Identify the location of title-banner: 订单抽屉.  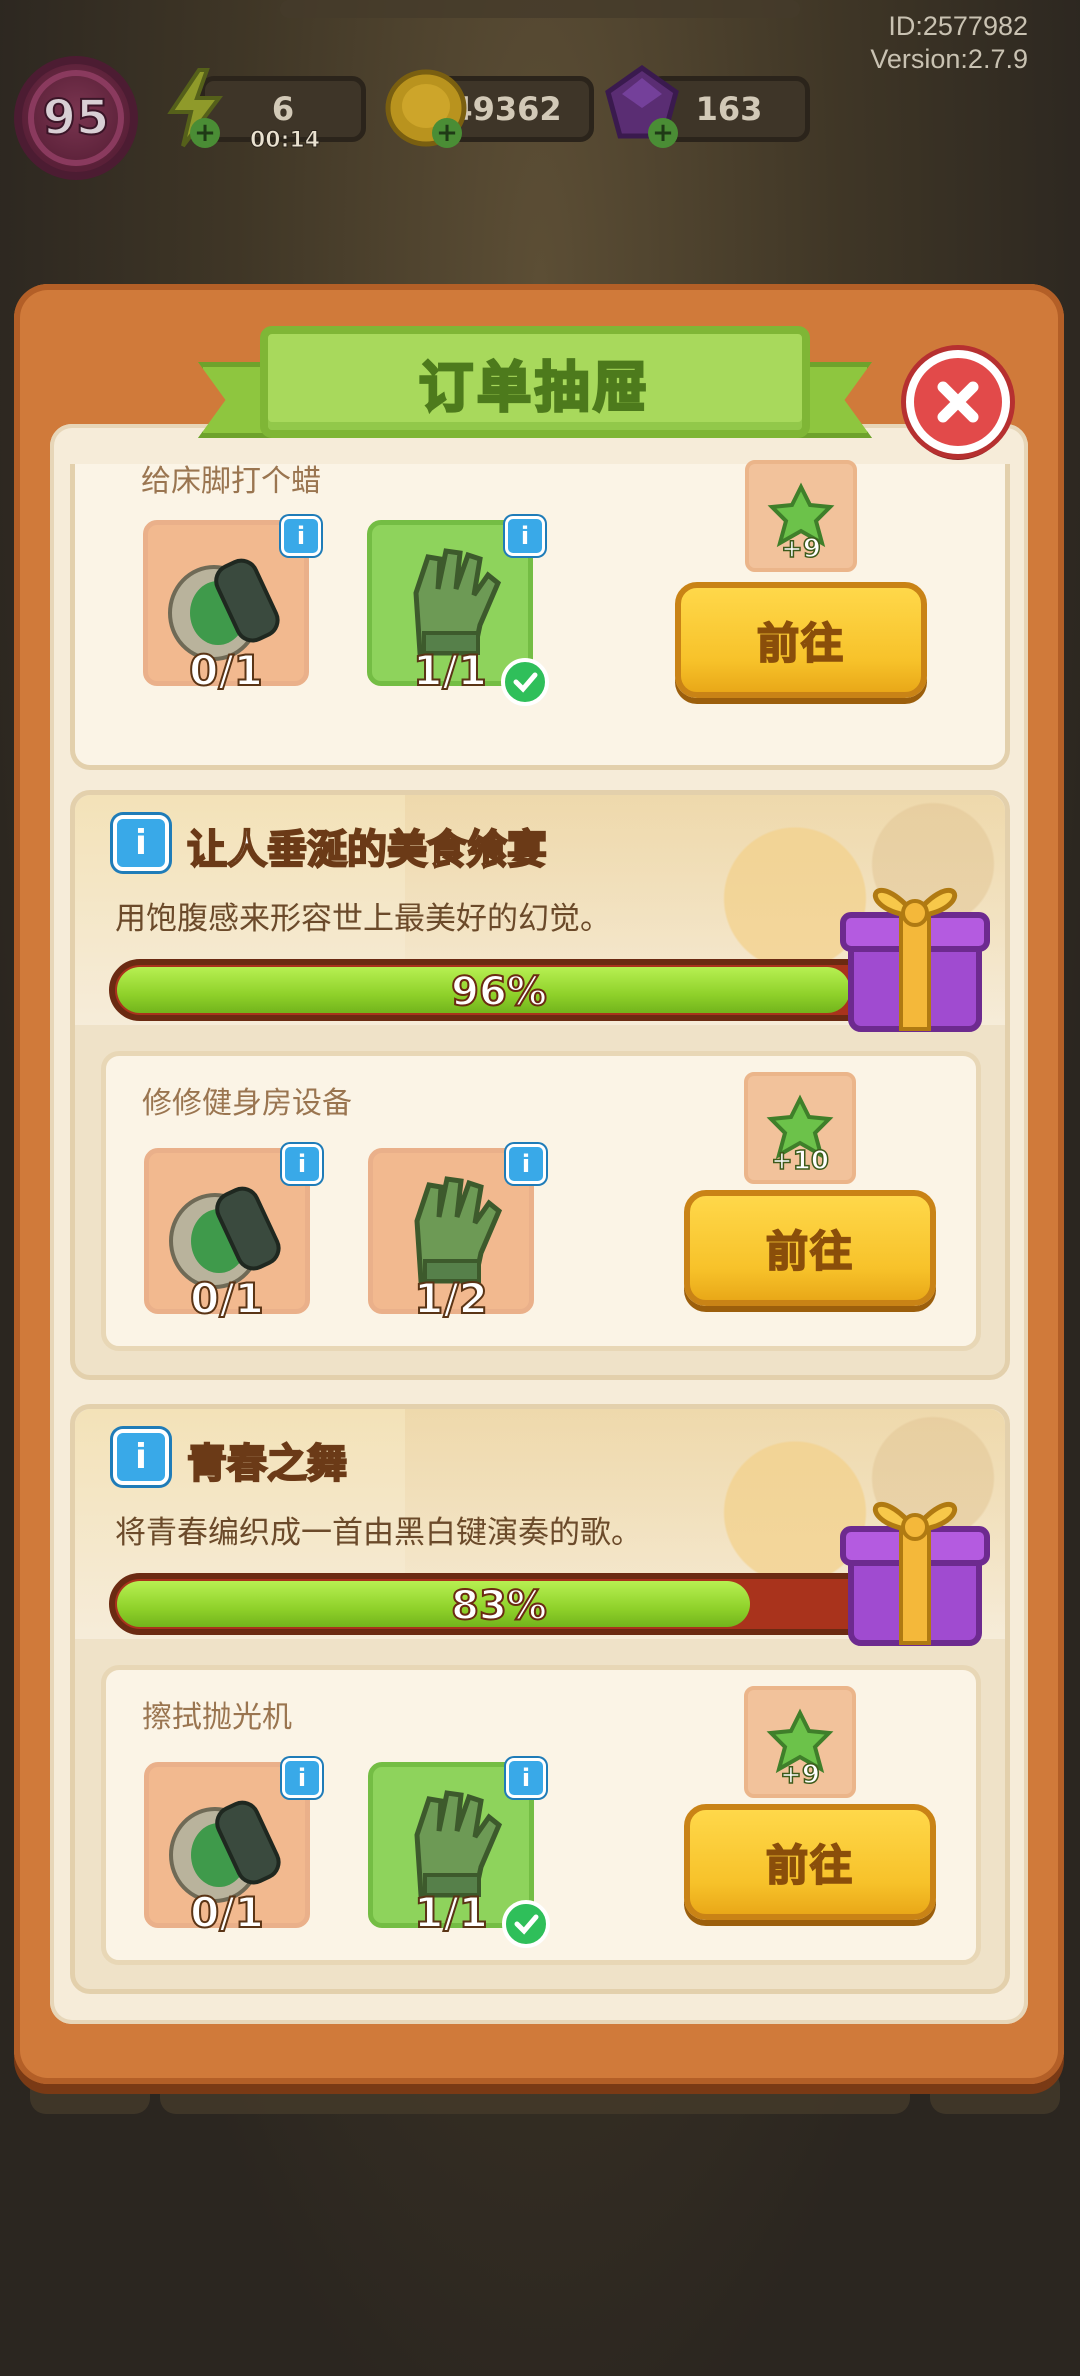
(535, 382).